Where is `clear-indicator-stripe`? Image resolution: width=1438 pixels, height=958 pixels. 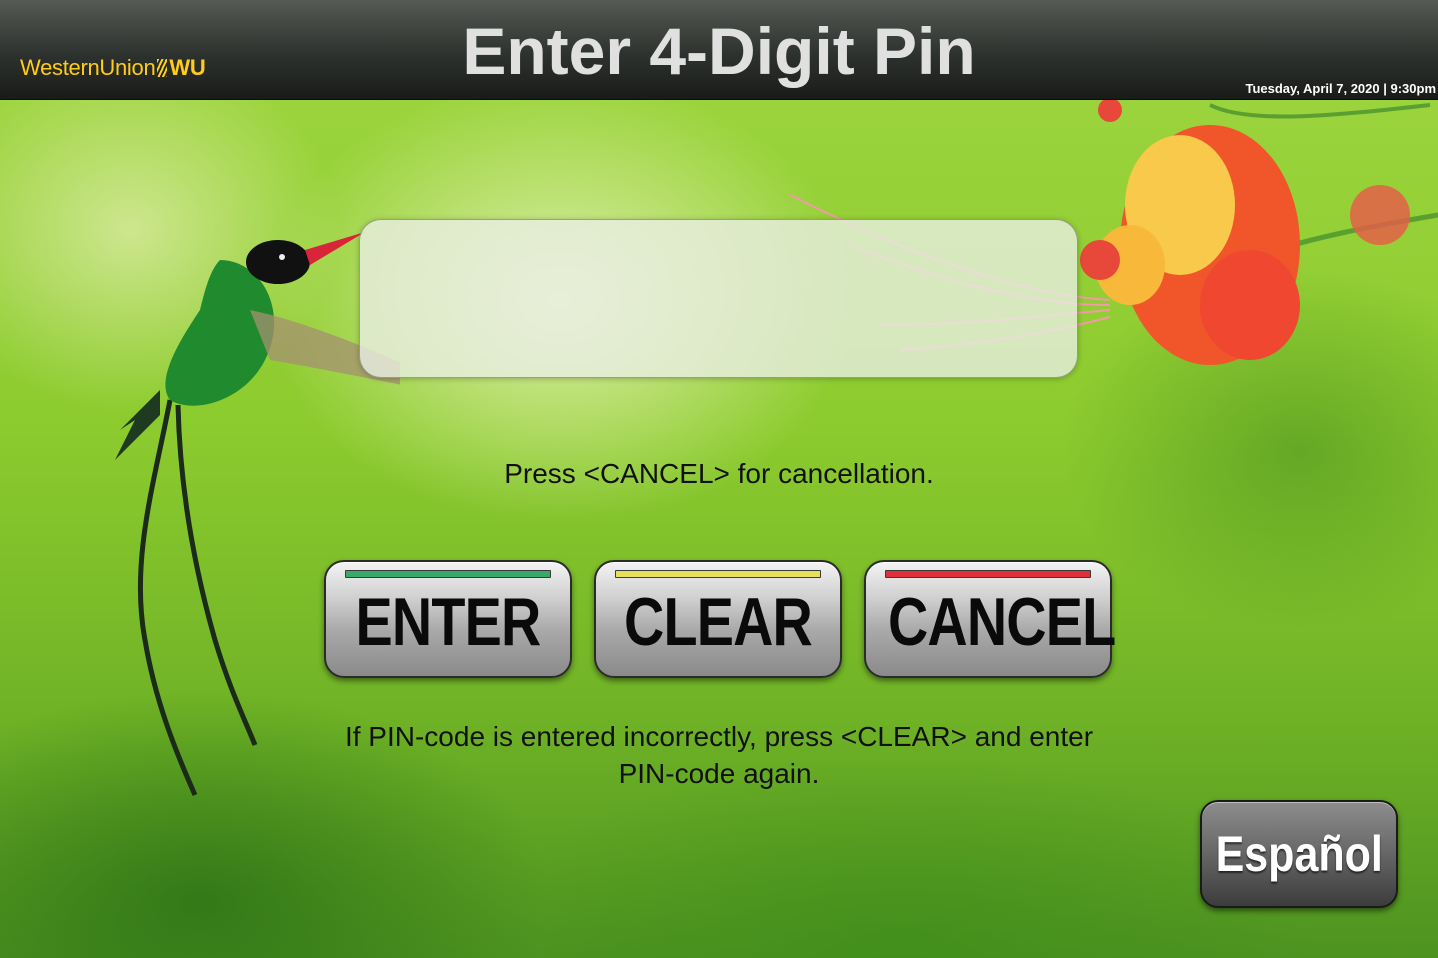 clear-indicator-stripe is located at coordinates (718, 574).